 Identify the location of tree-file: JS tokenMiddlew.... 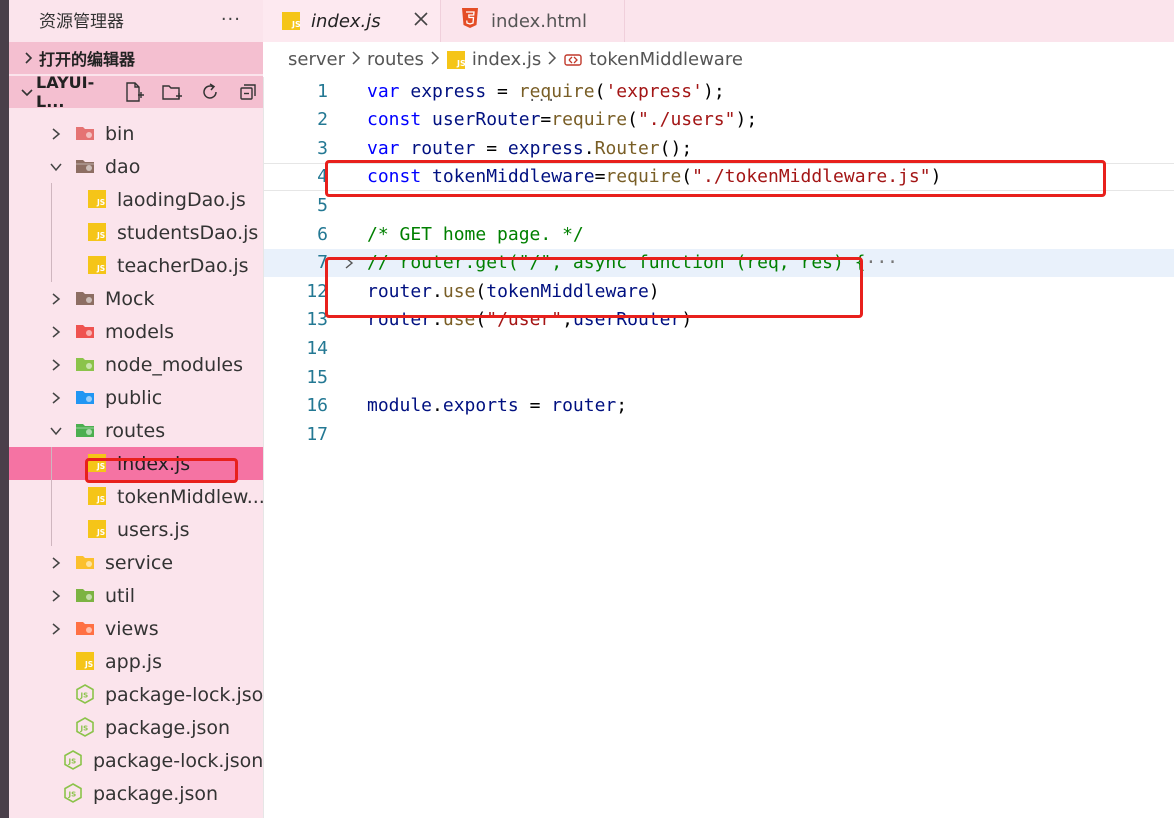
(136, 496).